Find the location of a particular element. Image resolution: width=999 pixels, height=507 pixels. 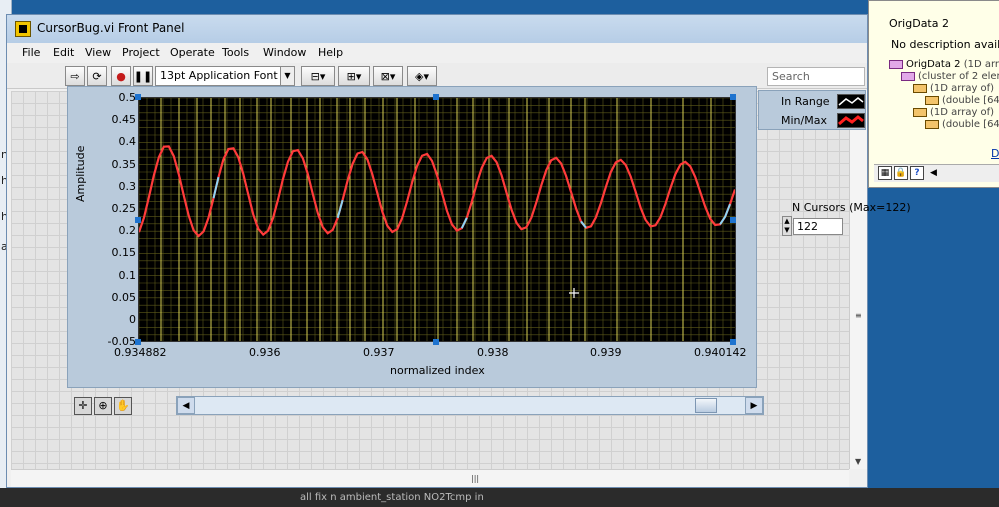

distribute-icon: ⊞▾ is located at coordinates (354, 76).